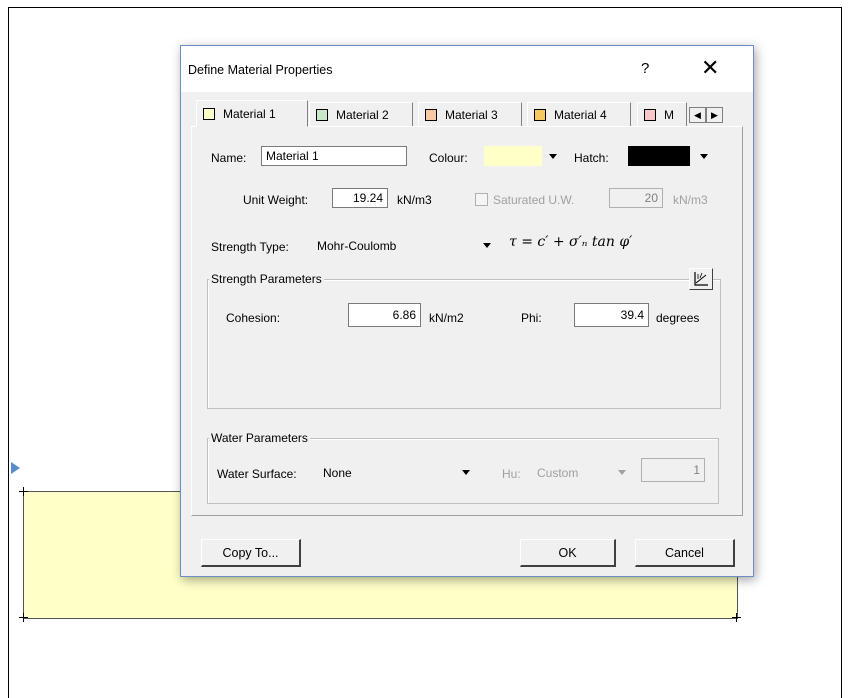 The width and height of the screenshot is (850, 698). Describe the element at coordinates (591, 158) in the screenshot. I see `hatch-label: Hatch:` at that location.